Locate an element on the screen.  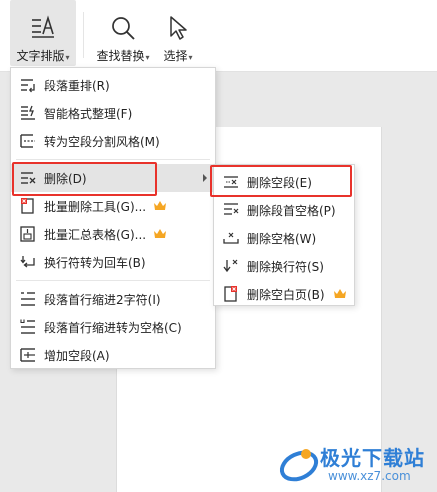
delete-blank-page-icon is located at coordinates (230, 294).